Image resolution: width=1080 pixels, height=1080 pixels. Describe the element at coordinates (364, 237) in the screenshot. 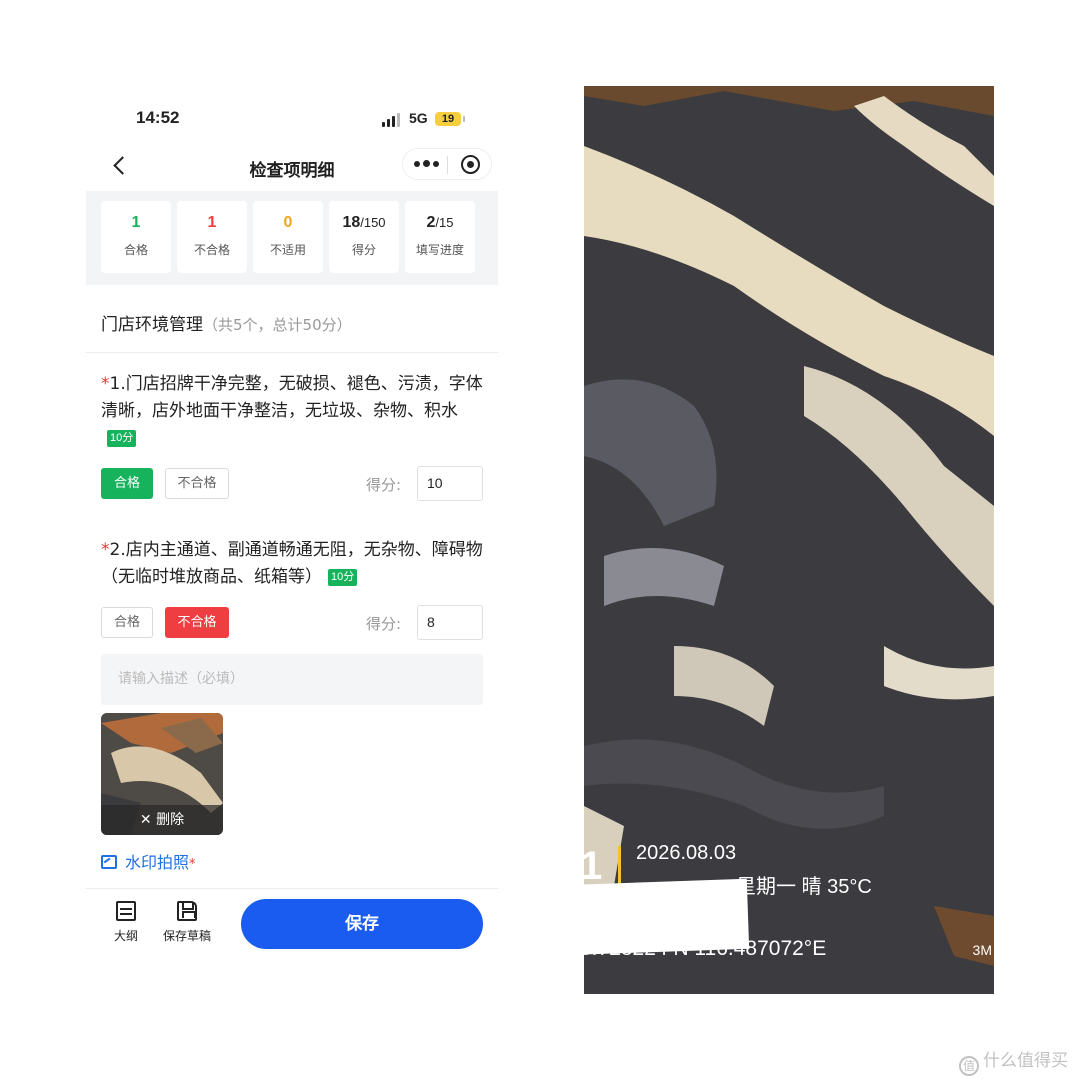

I see `summary-card-score: 18/150 得分` at that location.